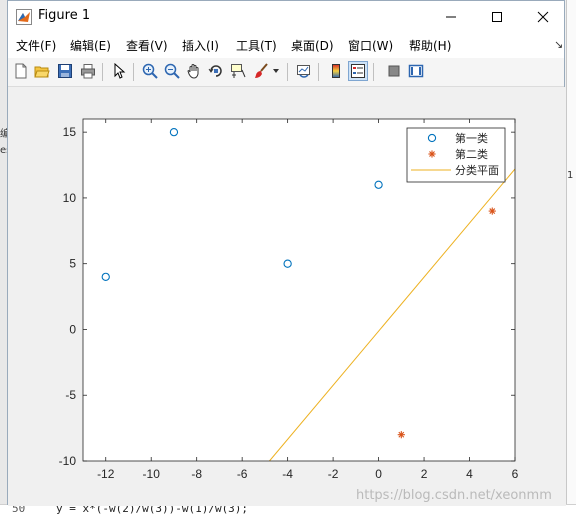 The height and width of the screenshot is (515, 576). Describe the element at coordinates (72, 264) in the screenshot. I see `y-tick-label: 5` at that location.